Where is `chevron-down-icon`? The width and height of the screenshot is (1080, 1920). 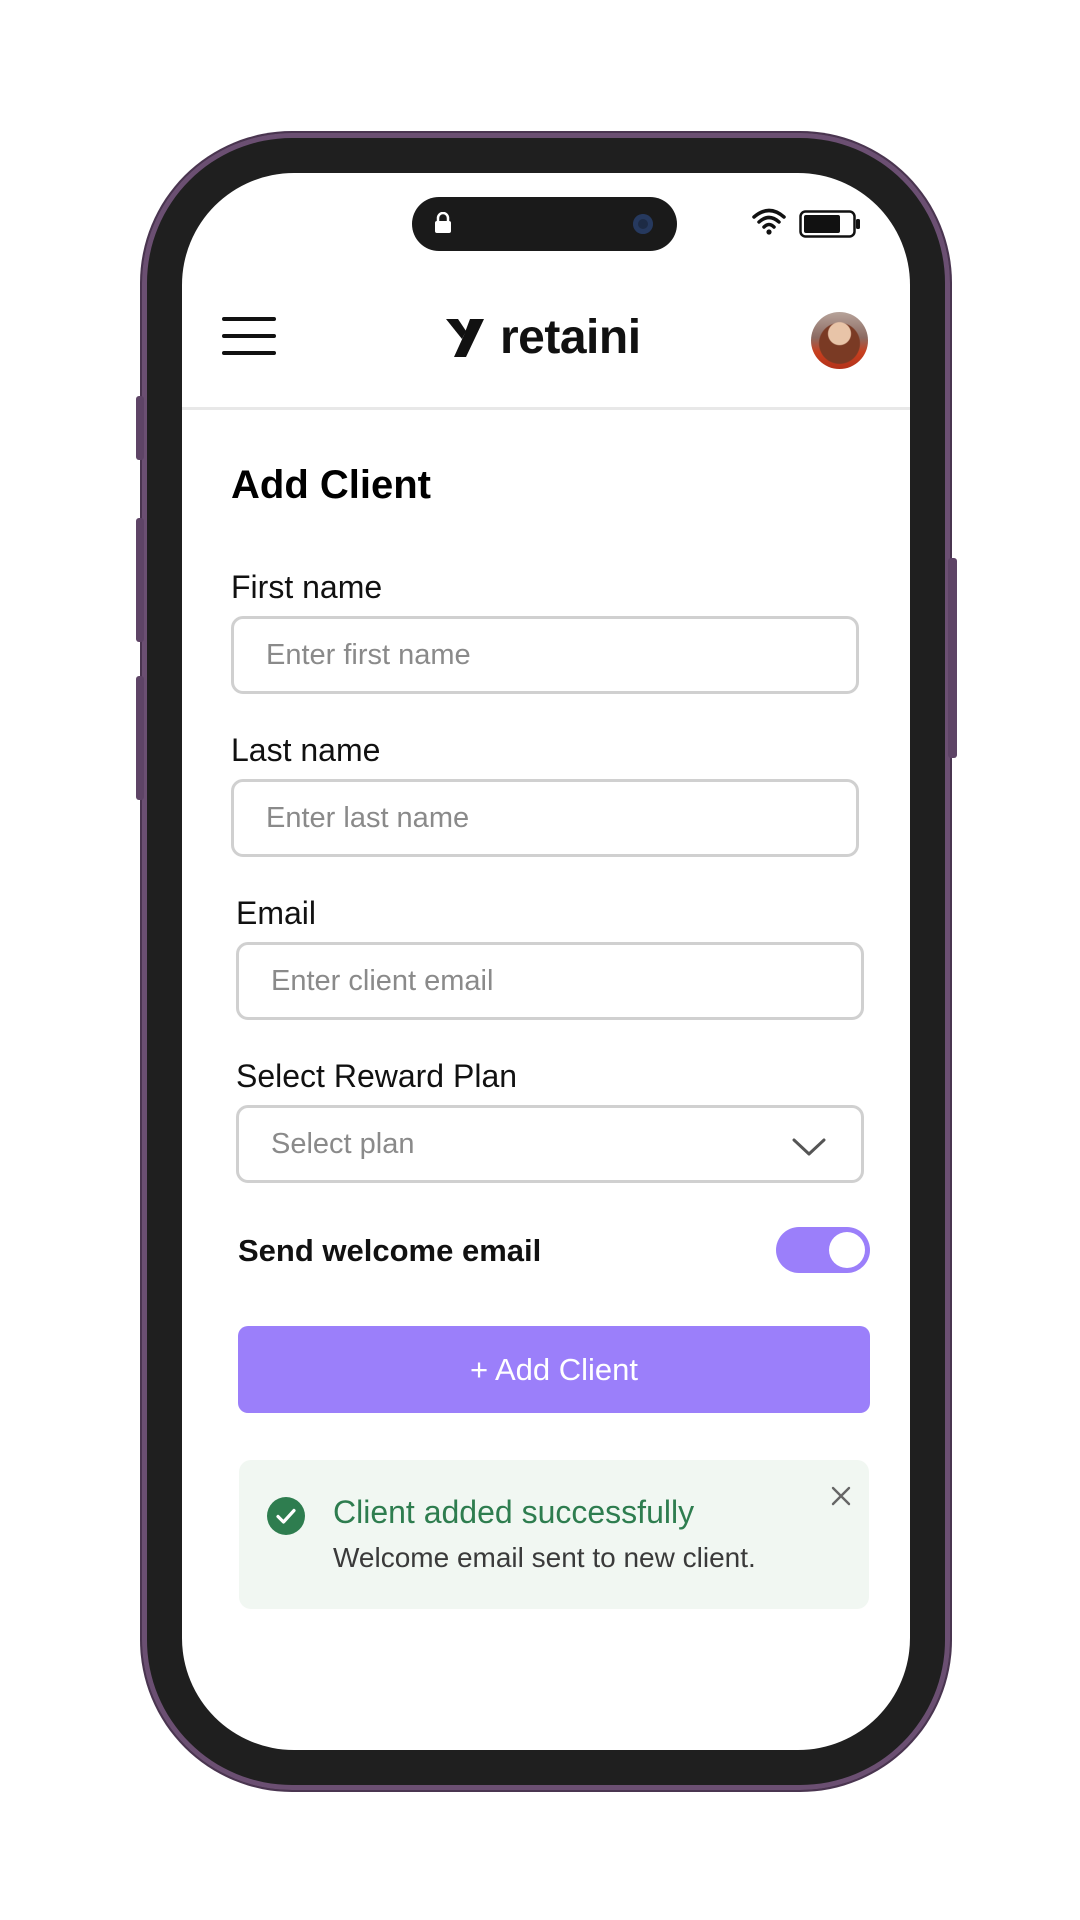
chevron-down-icon is located at coordinates (809, 1147).